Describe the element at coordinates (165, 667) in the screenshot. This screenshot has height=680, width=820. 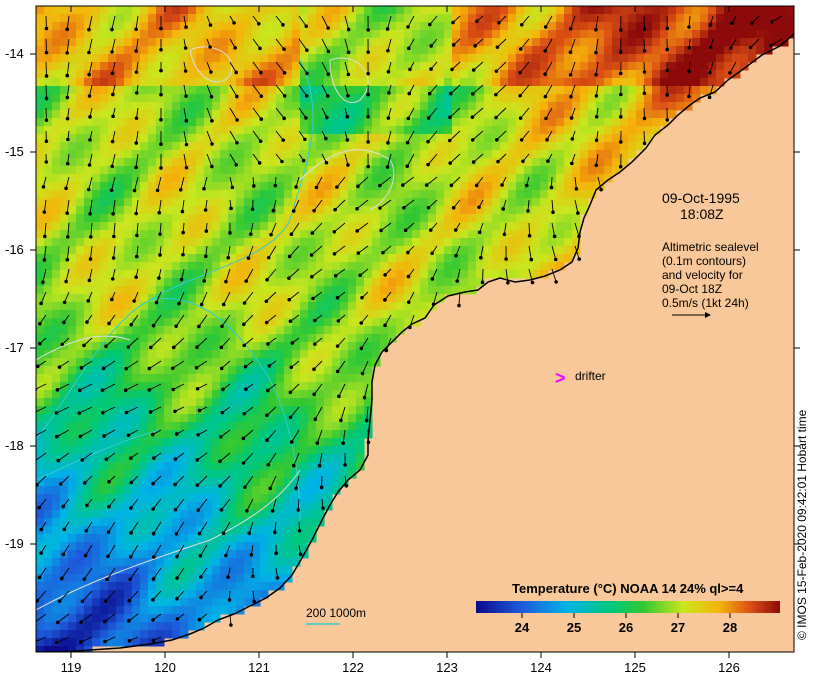
I see `lon-tick-label: 120` at that location.